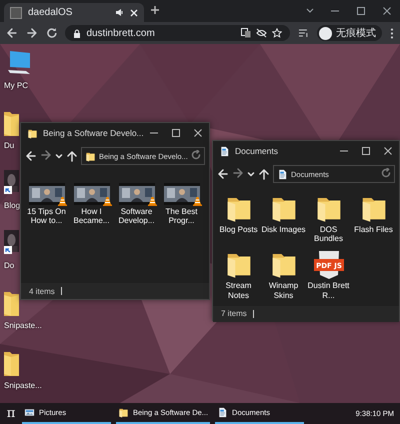 Image resolution: width=400 pixels, height=424 pixels. Describe the element at coordinates (52, 33) in the screenshot. I see `reload-icon` at that location.